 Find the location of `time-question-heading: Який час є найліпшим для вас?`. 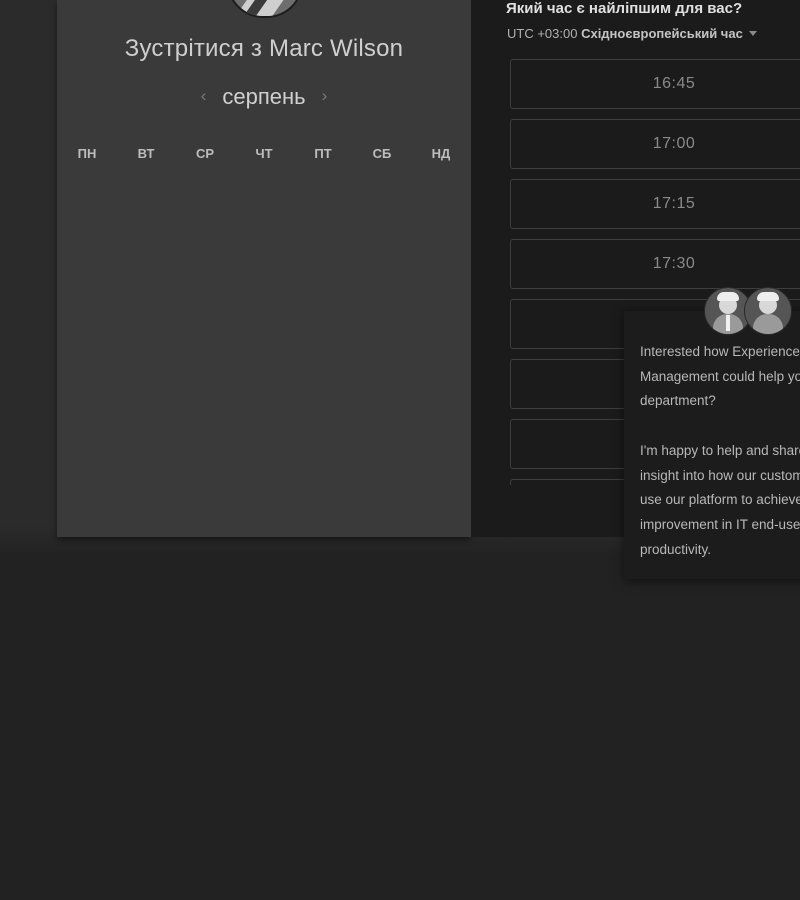

time-question-heading: Який час є найліпшим для вас? is located at coordinates (624, 8).